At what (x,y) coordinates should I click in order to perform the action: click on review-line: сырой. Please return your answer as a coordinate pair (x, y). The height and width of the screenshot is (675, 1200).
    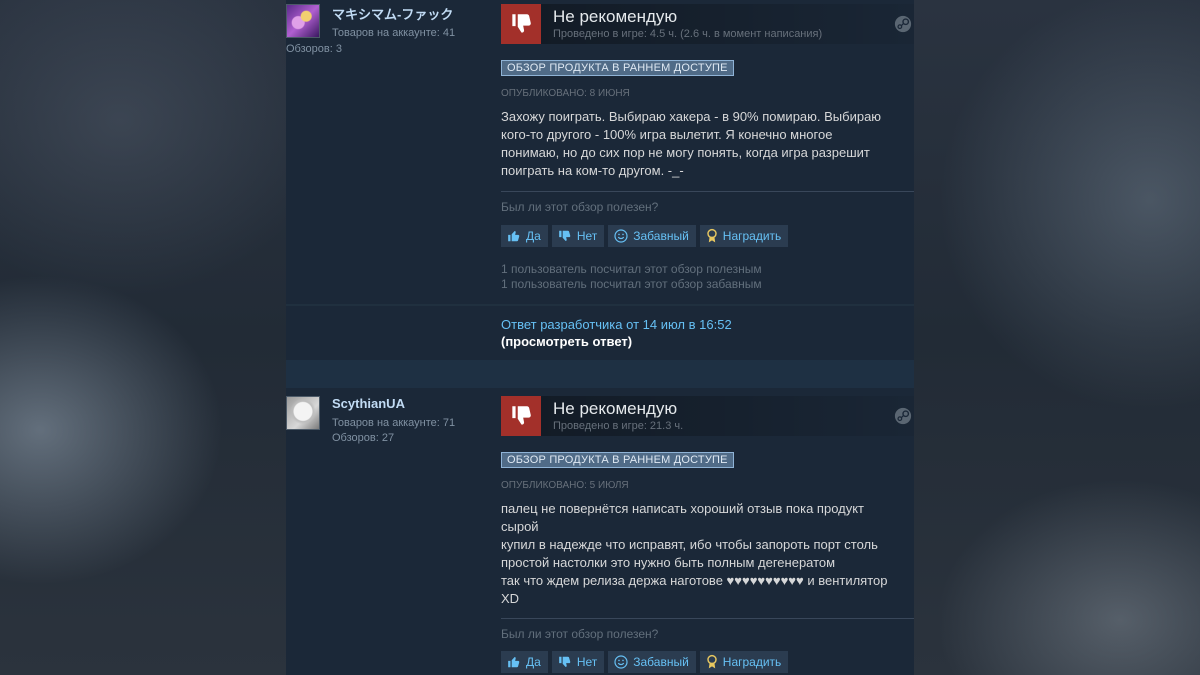
    Looking at the image, I should click on (520, 526).